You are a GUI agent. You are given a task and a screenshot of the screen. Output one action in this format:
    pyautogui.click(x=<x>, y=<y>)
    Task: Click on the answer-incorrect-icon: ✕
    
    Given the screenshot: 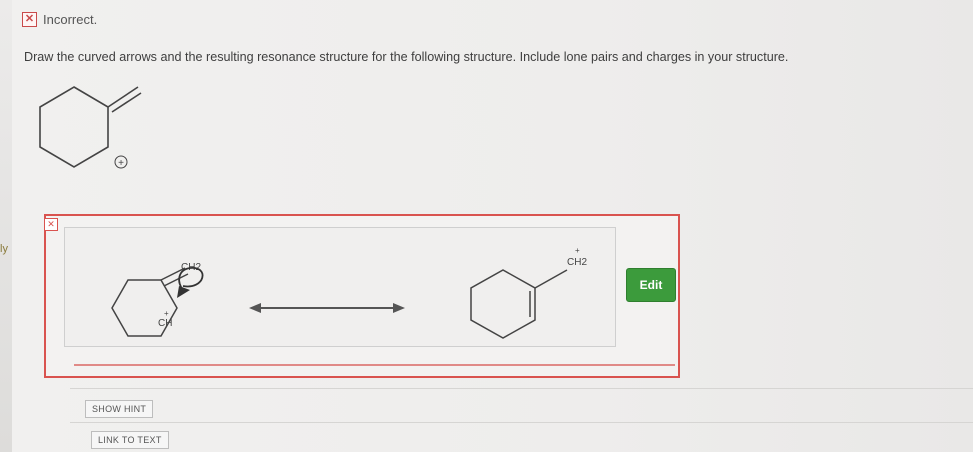 What is the action you would take?
    pyautogui.click(x=51, y=224)
    